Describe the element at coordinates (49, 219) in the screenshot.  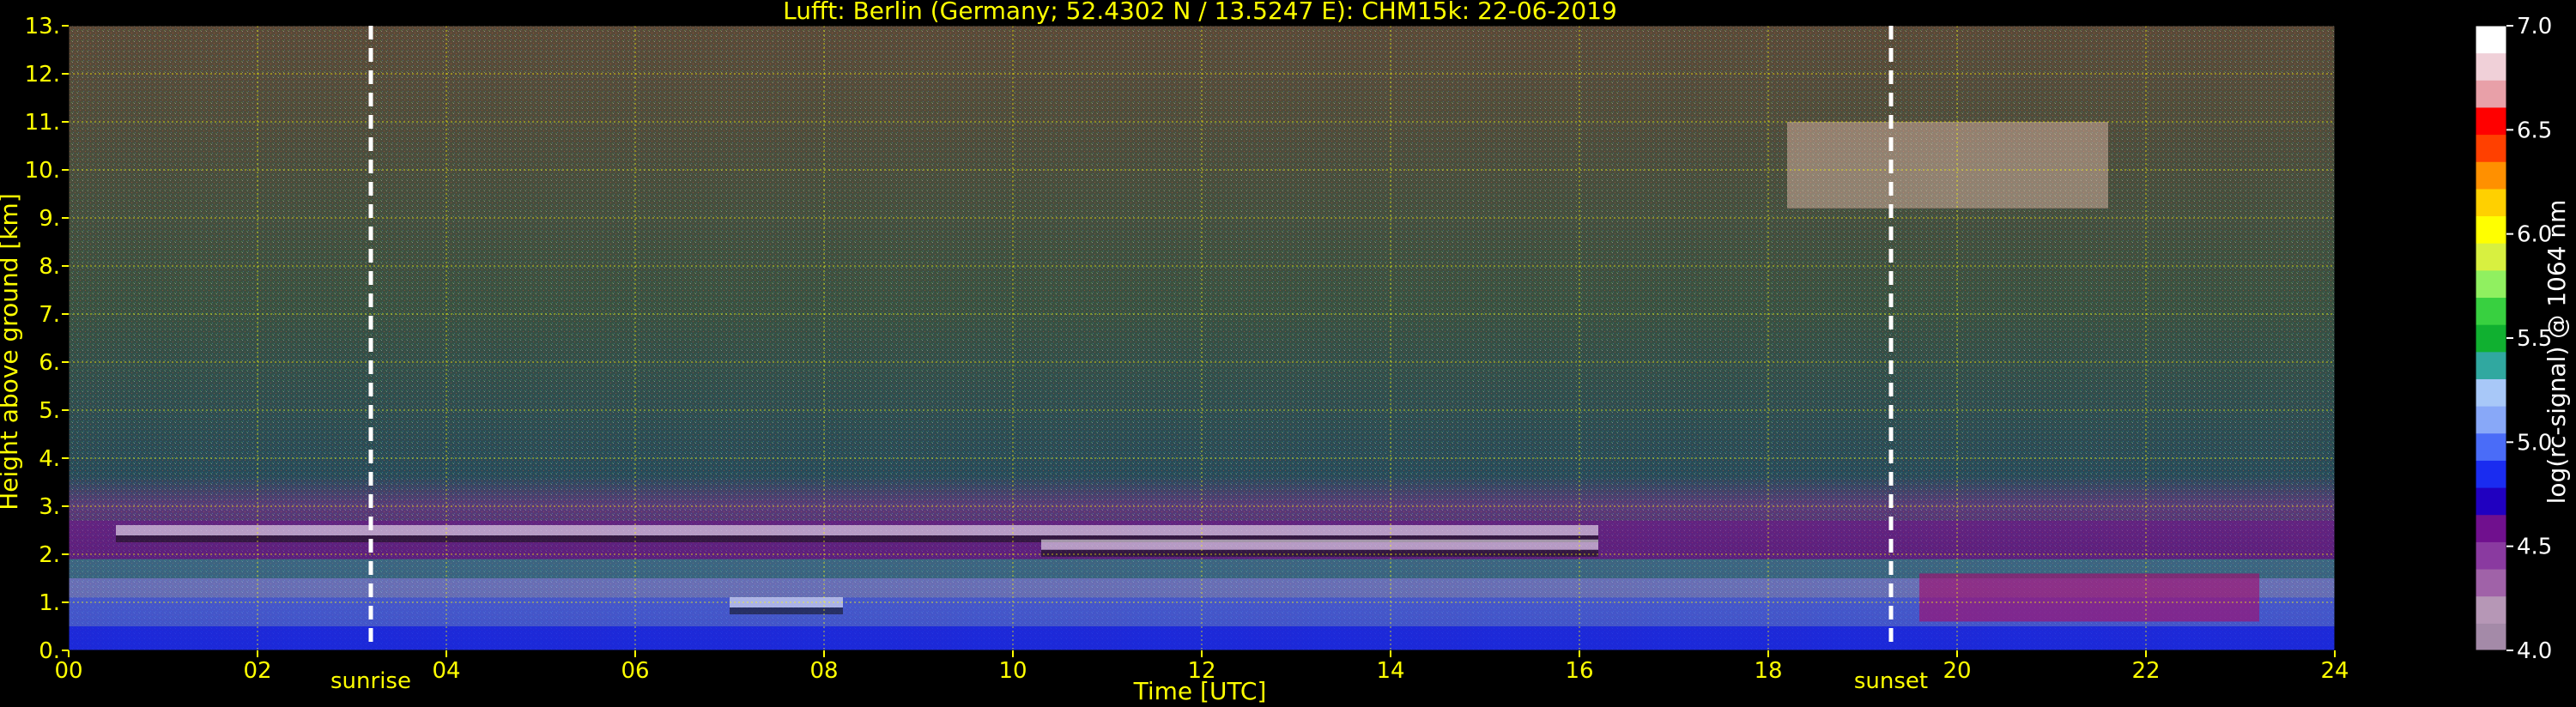
I see `y-tick-label: 9.` at that location.